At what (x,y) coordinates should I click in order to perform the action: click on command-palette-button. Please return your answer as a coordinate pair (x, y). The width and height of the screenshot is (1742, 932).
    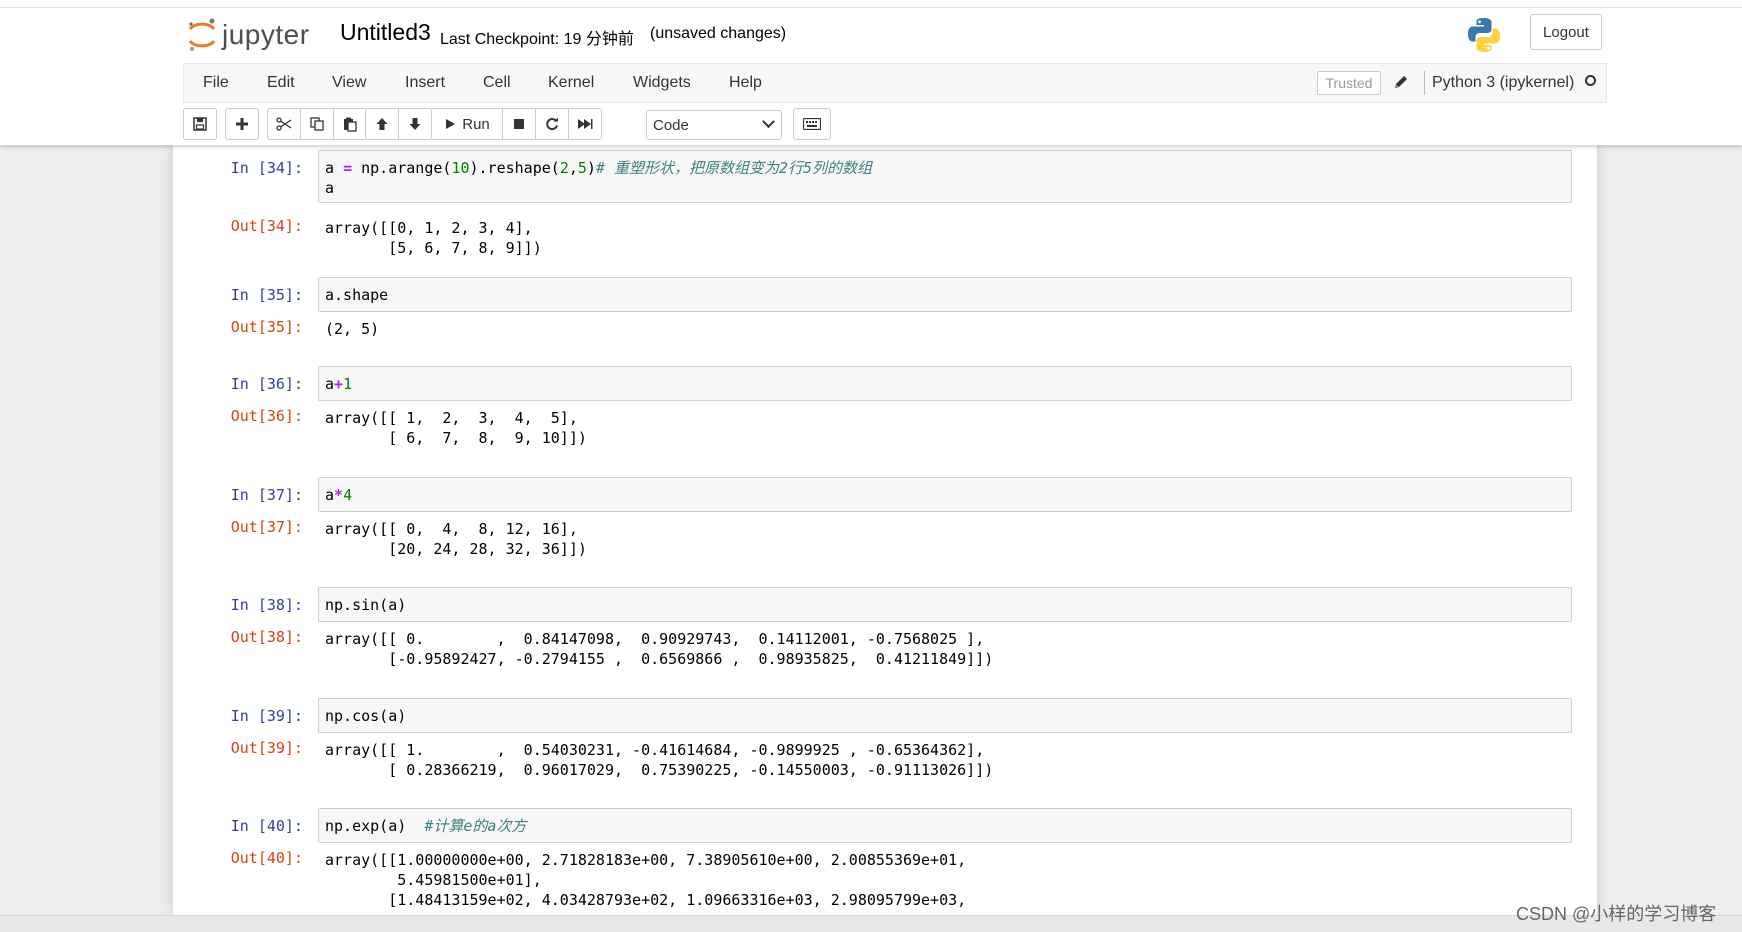
    Looking at the image, I should click on (812, 124).